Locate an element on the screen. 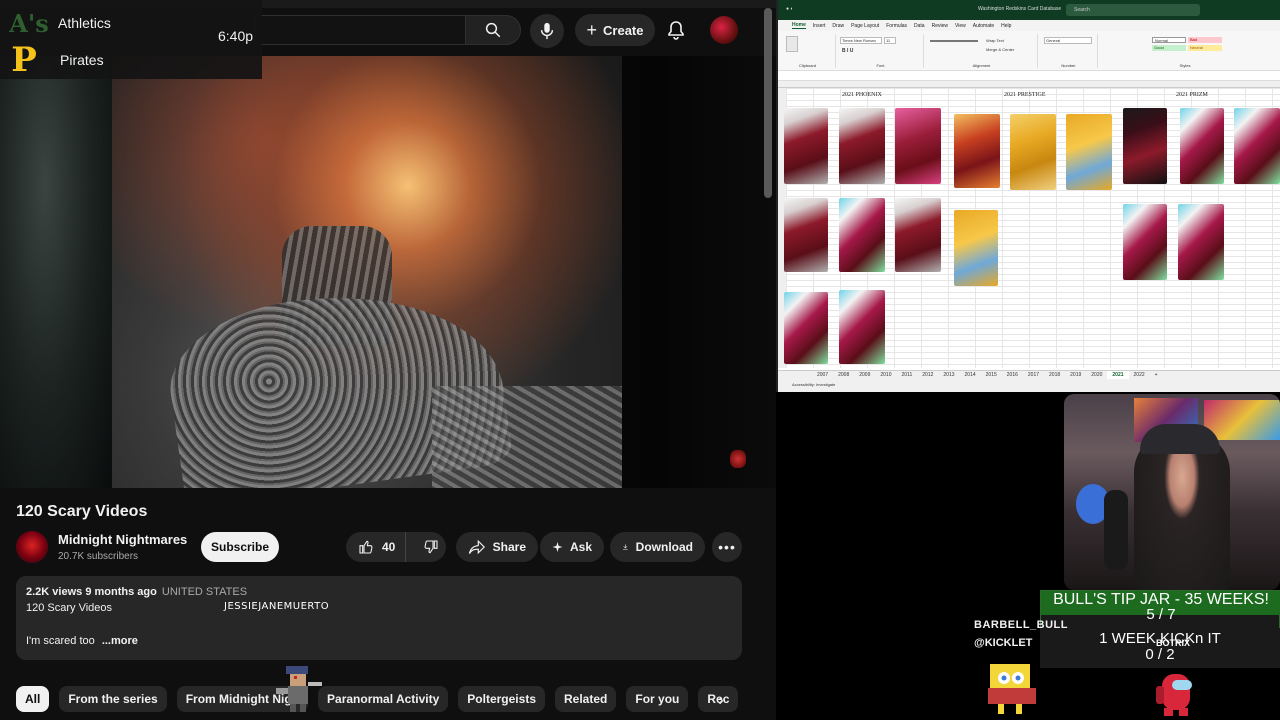 The height and width of the screenshot is (720, 1280). plus-icon: + is located at coordinates (592, 29).